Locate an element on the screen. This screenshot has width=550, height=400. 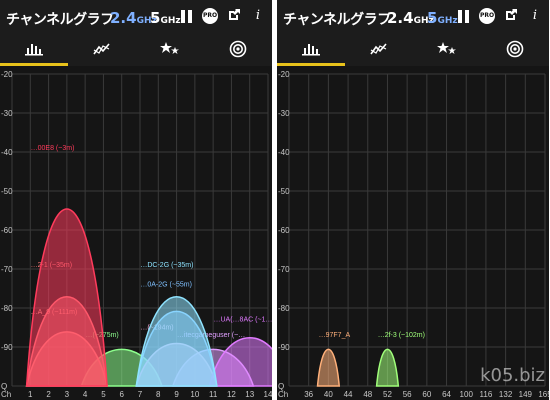
x-tick-label: 9 is located at coordinates (176, 394).